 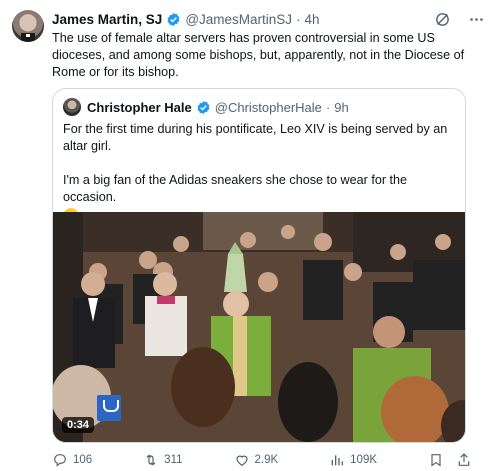 What do you see at coordinates (238, 19) in the screenshot?
I see `author-handle: @JamesMartinSJ` at bounding box center [238, 19].